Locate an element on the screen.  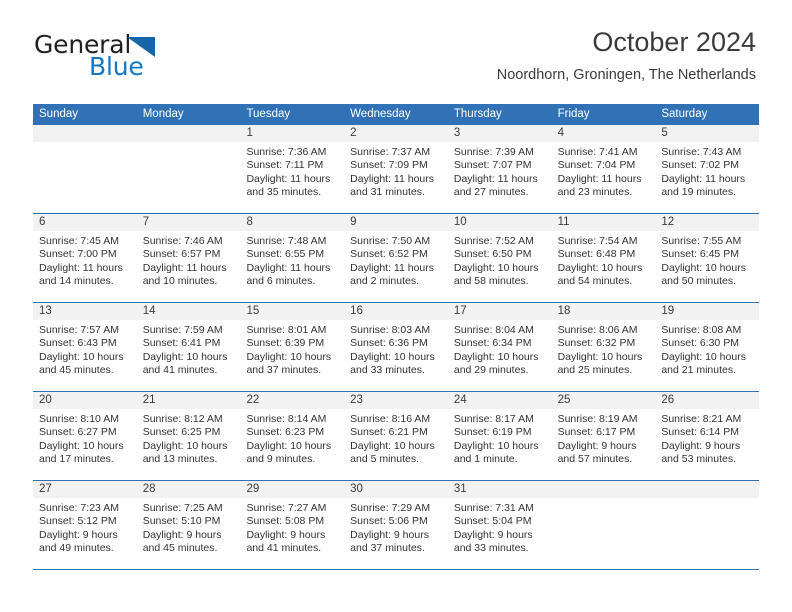
day-number: 27 is located at coordinates (85, 489).